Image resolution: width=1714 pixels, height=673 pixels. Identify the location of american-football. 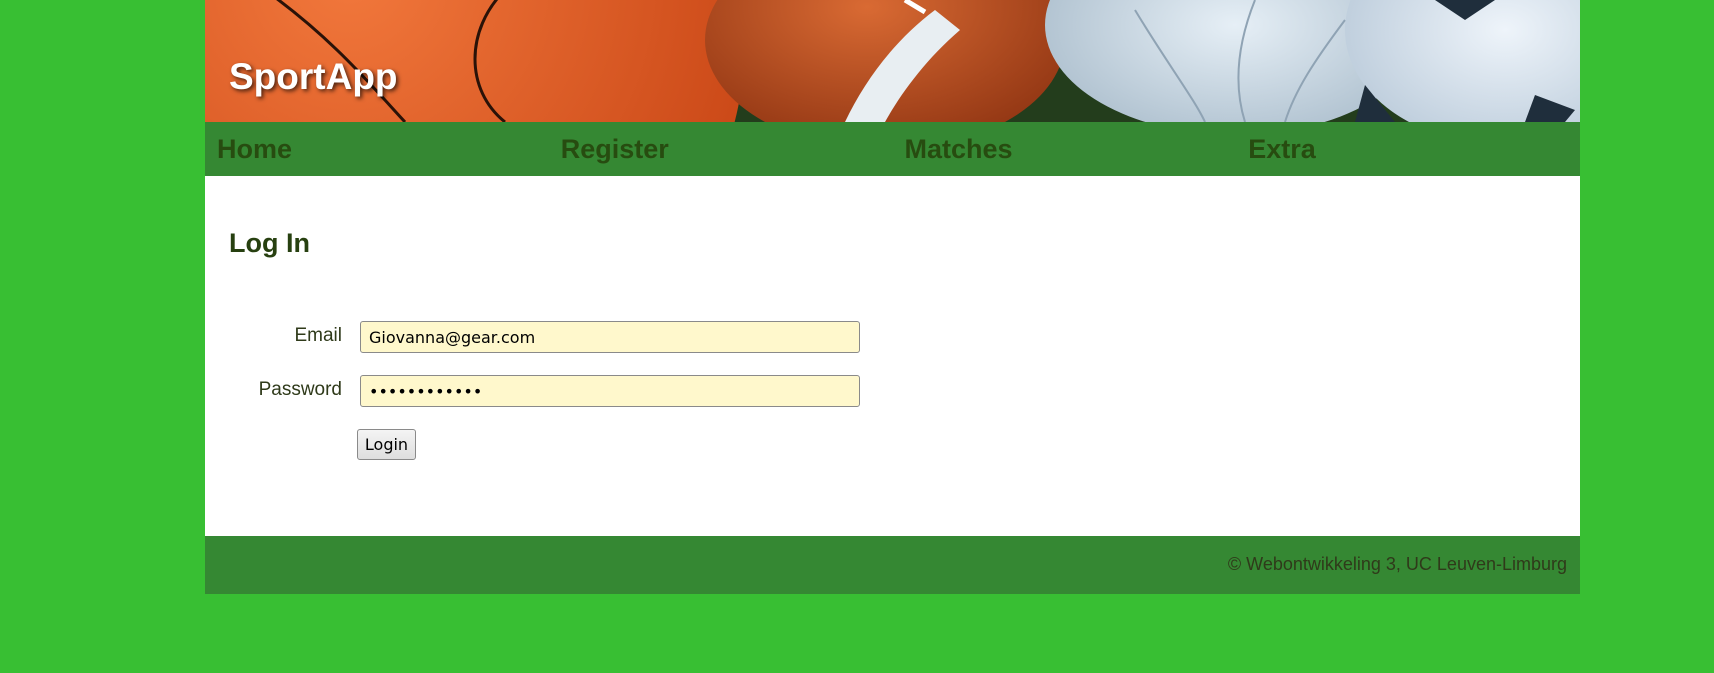
(885, 61).